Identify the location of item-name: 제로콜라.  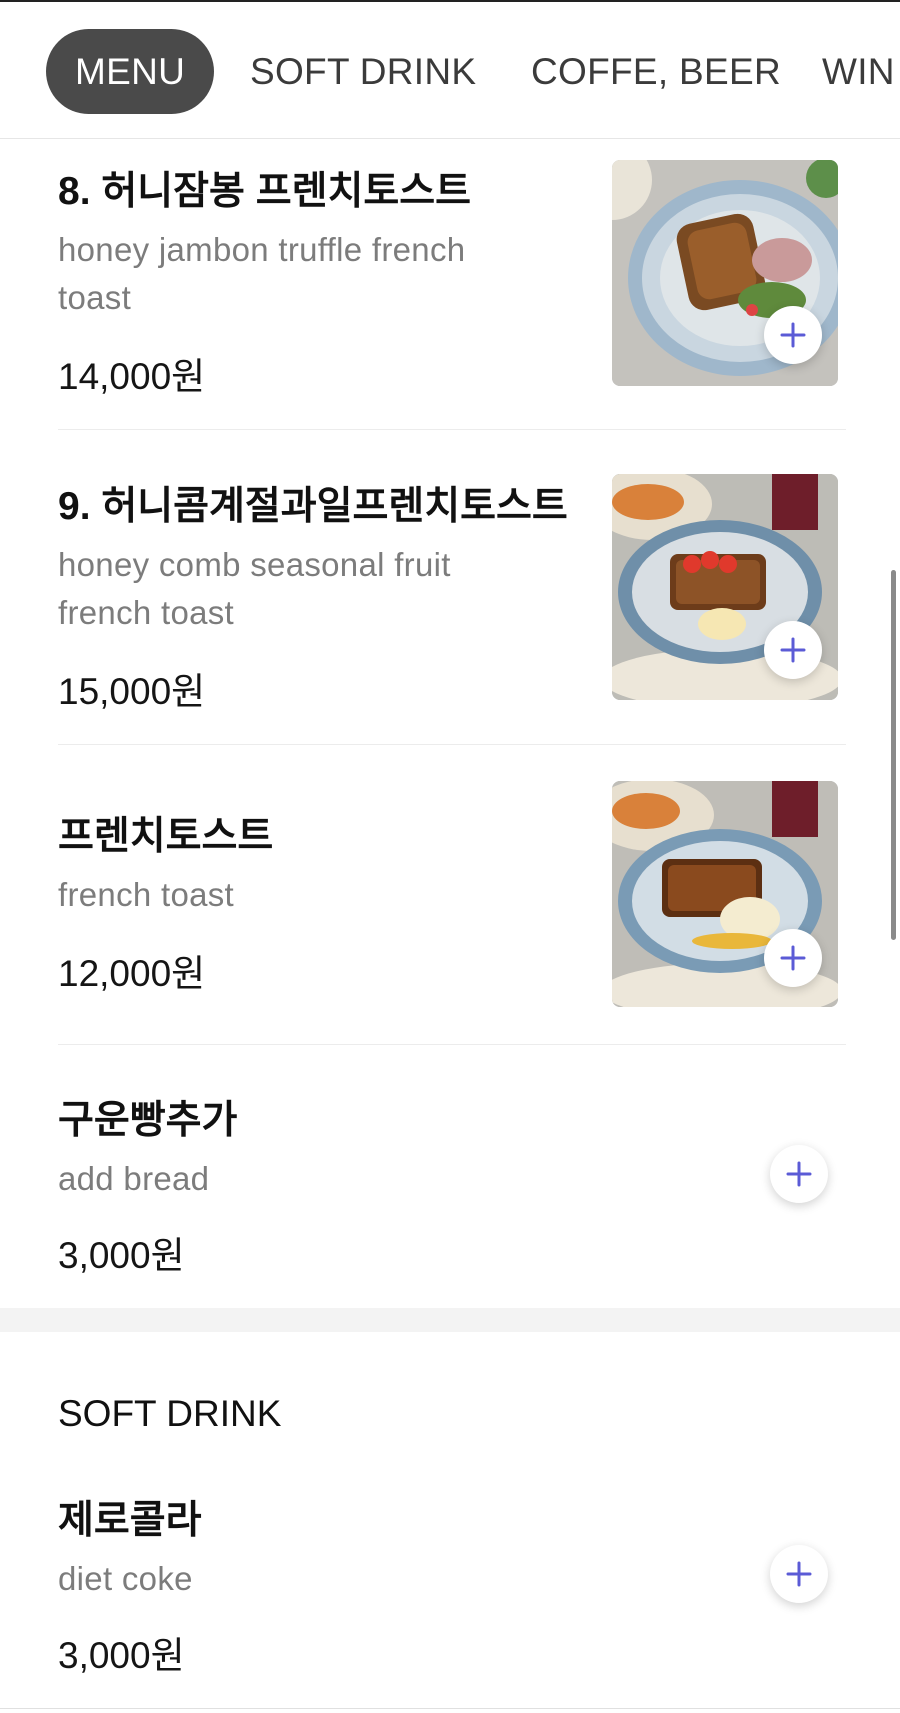
(130, 1520).